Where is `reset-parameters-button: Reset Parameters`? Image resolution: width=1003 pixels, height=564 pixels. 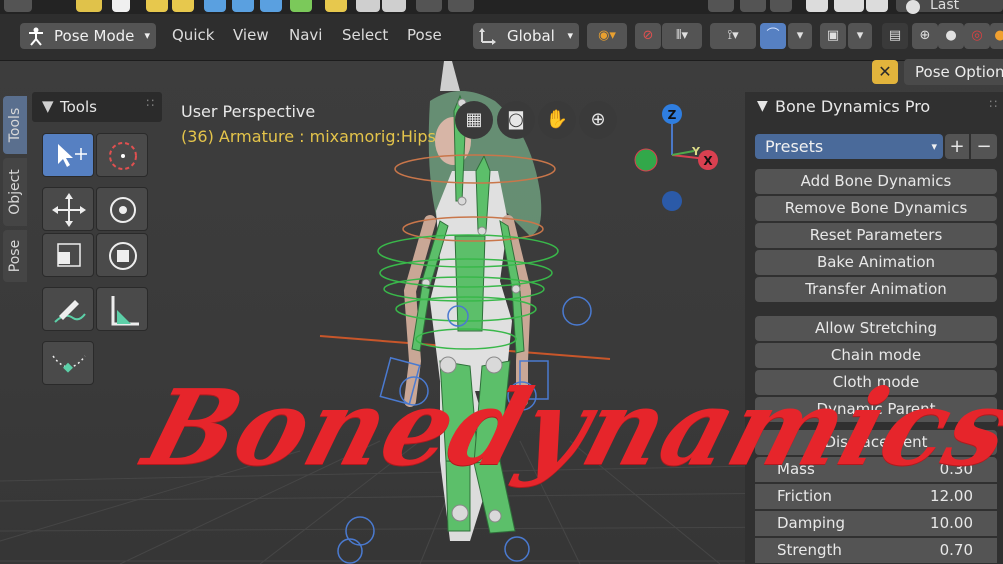
reset-parameters-button: Reset Parameters is located at coordinates (876, 235).